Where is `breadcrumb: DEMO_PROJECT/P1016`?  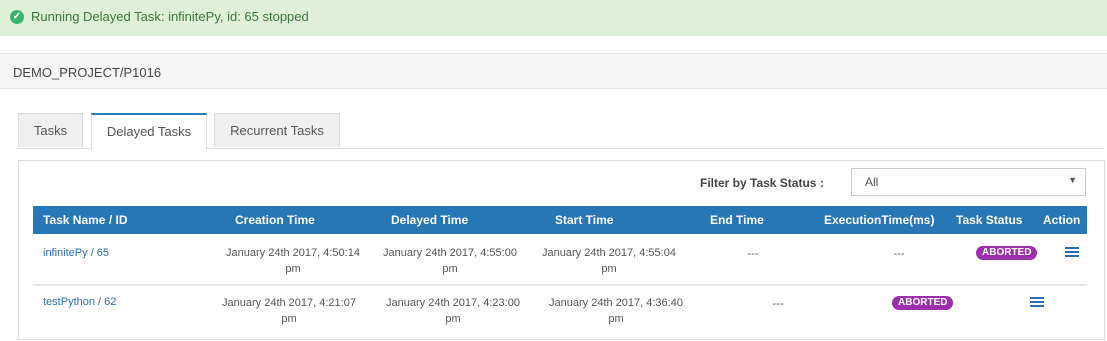
breadcrumb: DEMO_PROJECT/P1016 is located at coordinates (553, 71).